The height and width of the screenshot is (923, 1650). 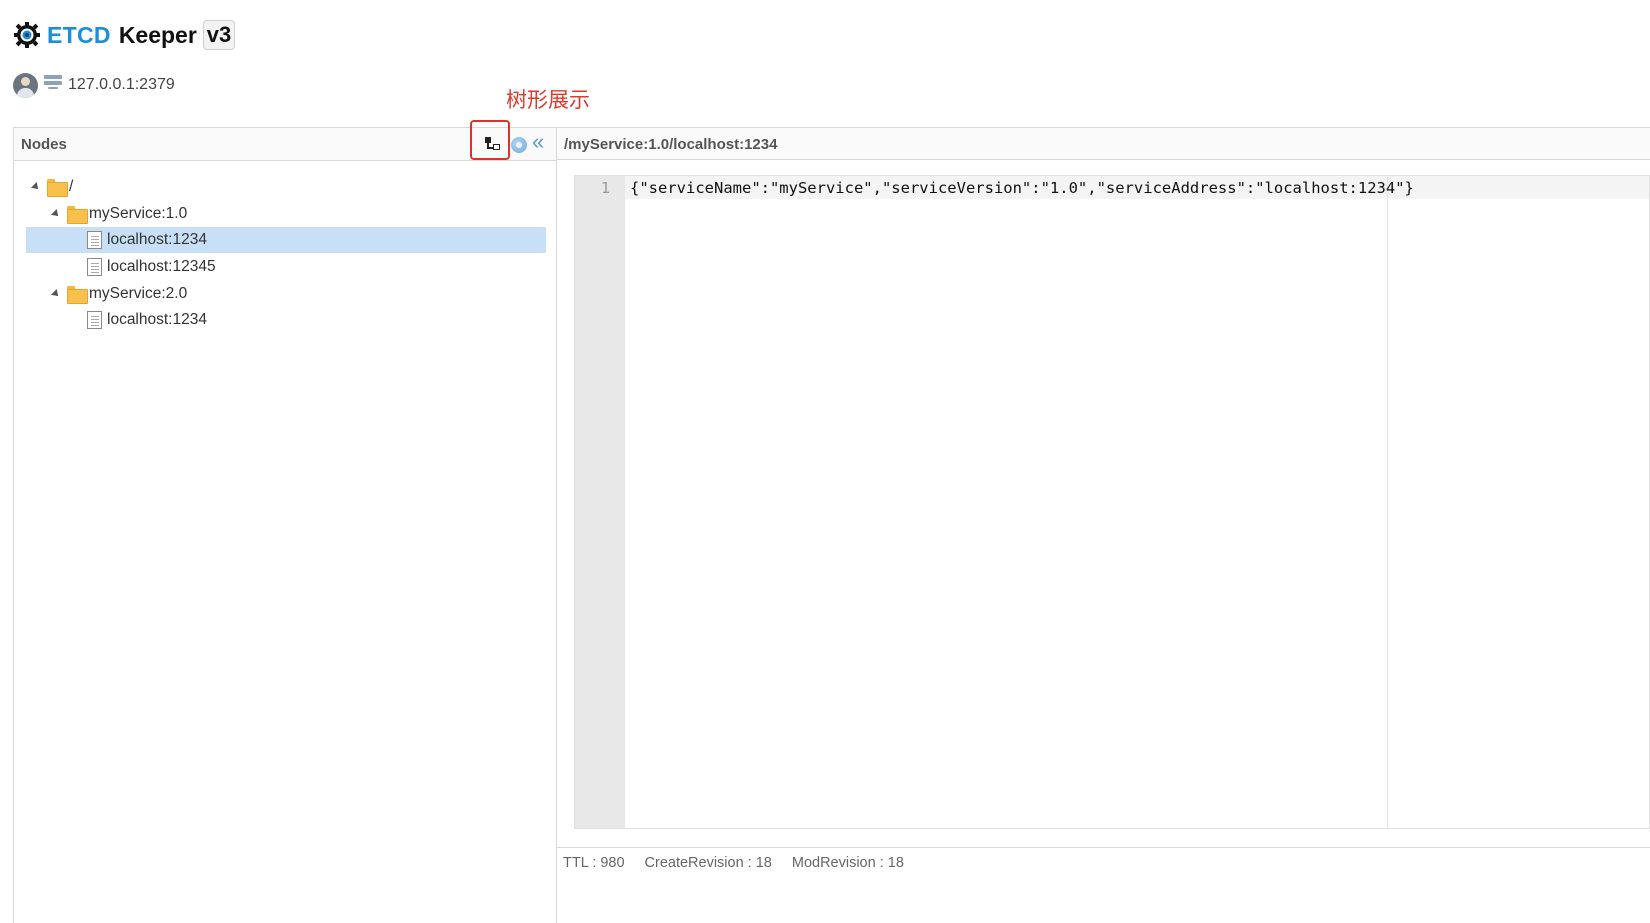 I want to click on tree-view-icon, so click(x=493, y=144).